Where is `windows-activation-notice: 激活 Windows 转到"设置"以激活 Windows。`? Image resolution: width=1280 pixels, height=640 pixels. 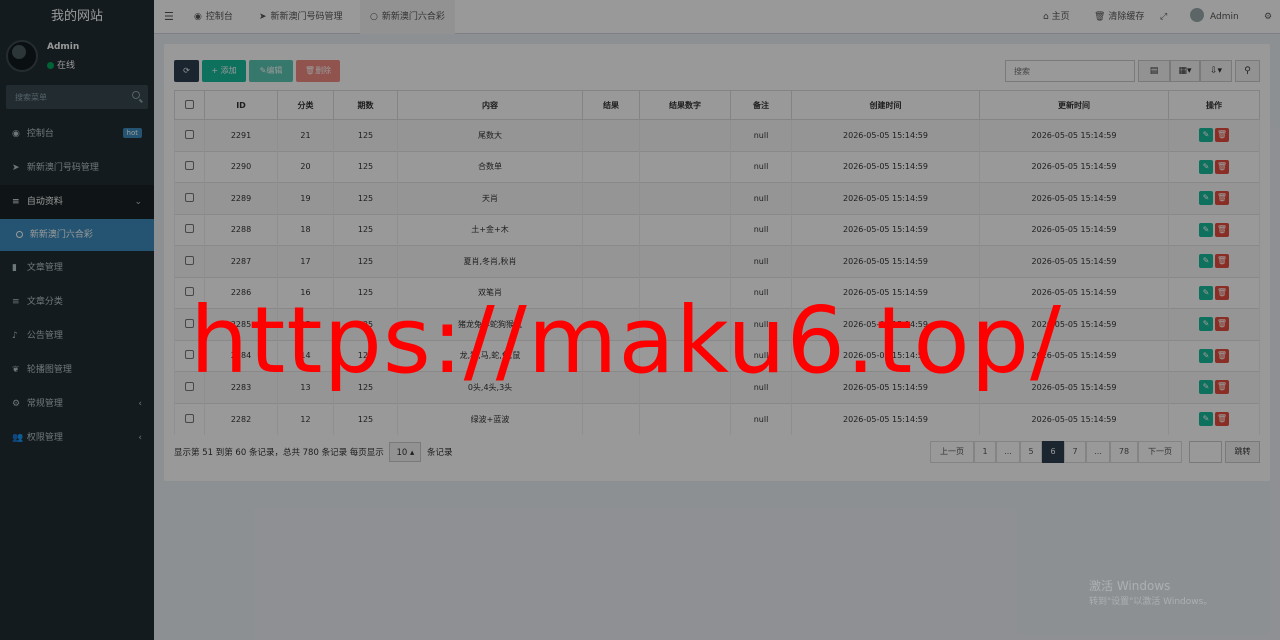 windows-activation-notice: 激活 Windows 转到"设置"以激活 Windows。 is located at coordinates (1150, 594).